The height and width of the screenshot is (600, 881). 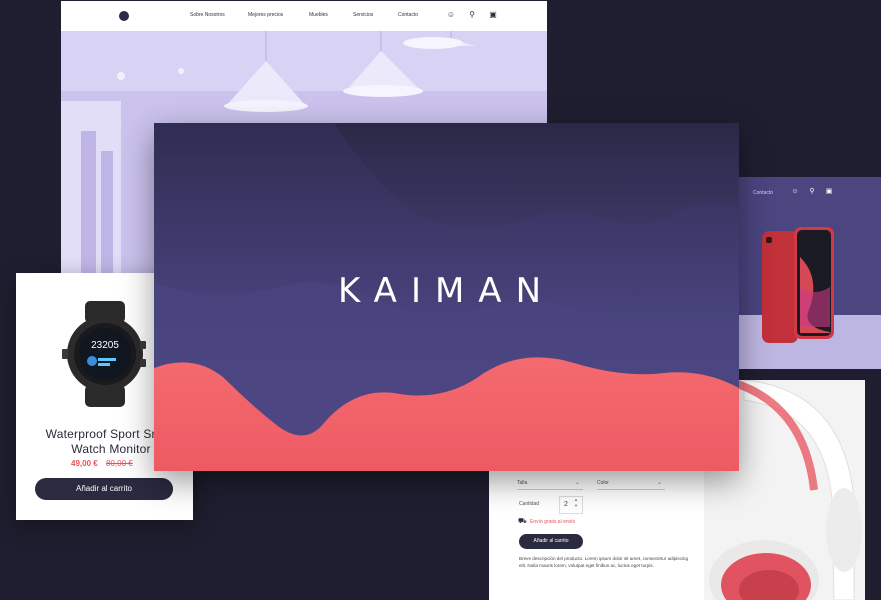 What do you see at coordinates (105, 345) in the screenshot?
I see `watch-display-text: 23205` at bounding box center [105, 345].